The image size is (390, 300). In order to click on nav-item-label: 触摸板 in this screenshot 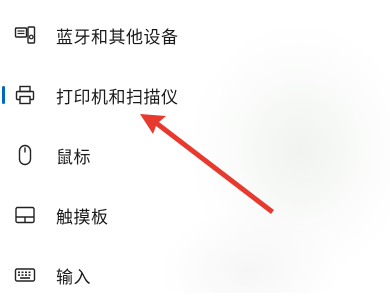, I will do `click(82, 217)`.